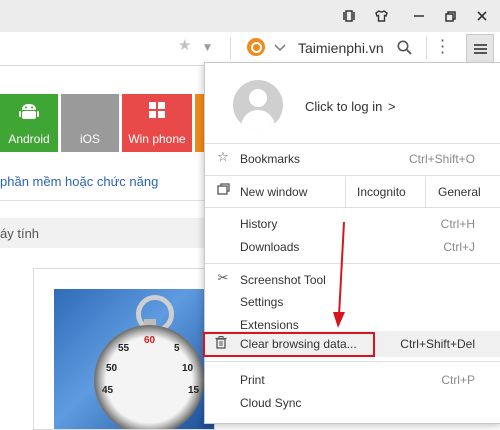 This screenshot has height=430, width=500. What do you see at coordinates (339, 320) in the screenshot?
I see `annotation-arrow-head` at bounding box center [339, 320].